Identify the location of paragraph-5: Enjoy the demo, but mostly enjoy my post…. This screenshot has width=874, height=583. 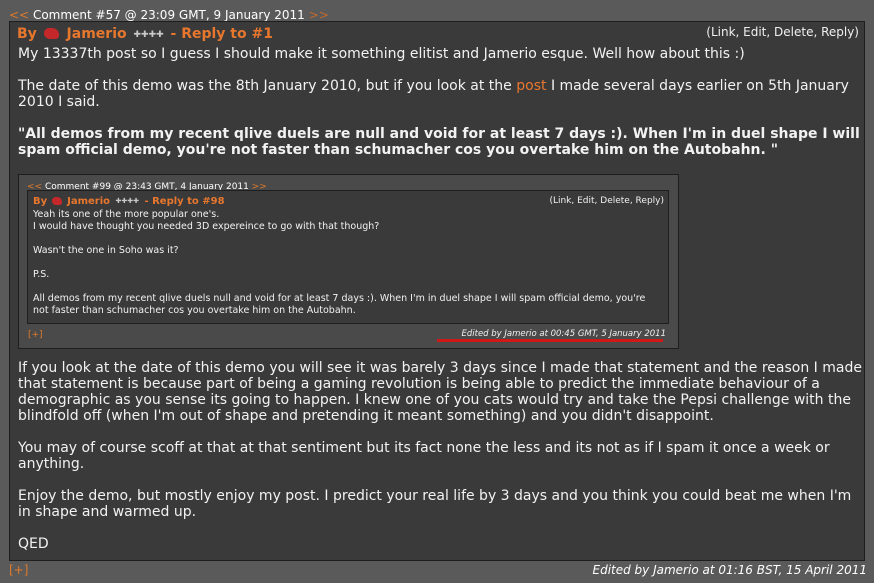
(435, 504).